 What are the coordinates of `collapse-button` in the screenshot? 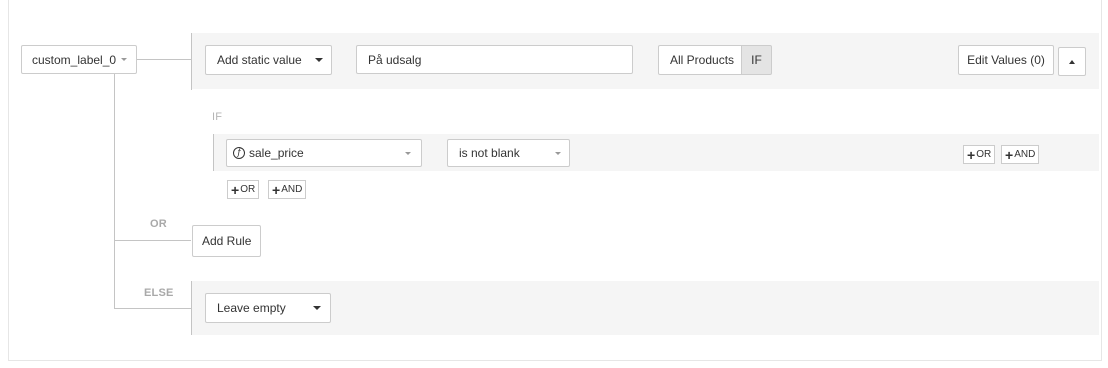 It's located at (1072, 61).